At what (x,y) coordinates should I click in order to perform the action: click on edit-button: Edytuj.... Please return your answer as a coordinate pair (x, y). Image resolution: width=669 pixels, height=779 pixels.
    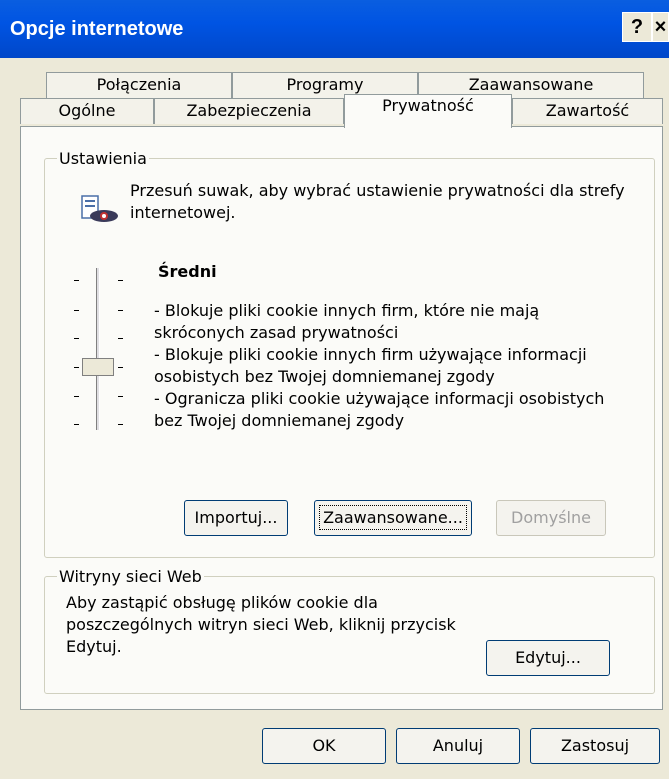
    Looking at the image, I should click on (548, 658).